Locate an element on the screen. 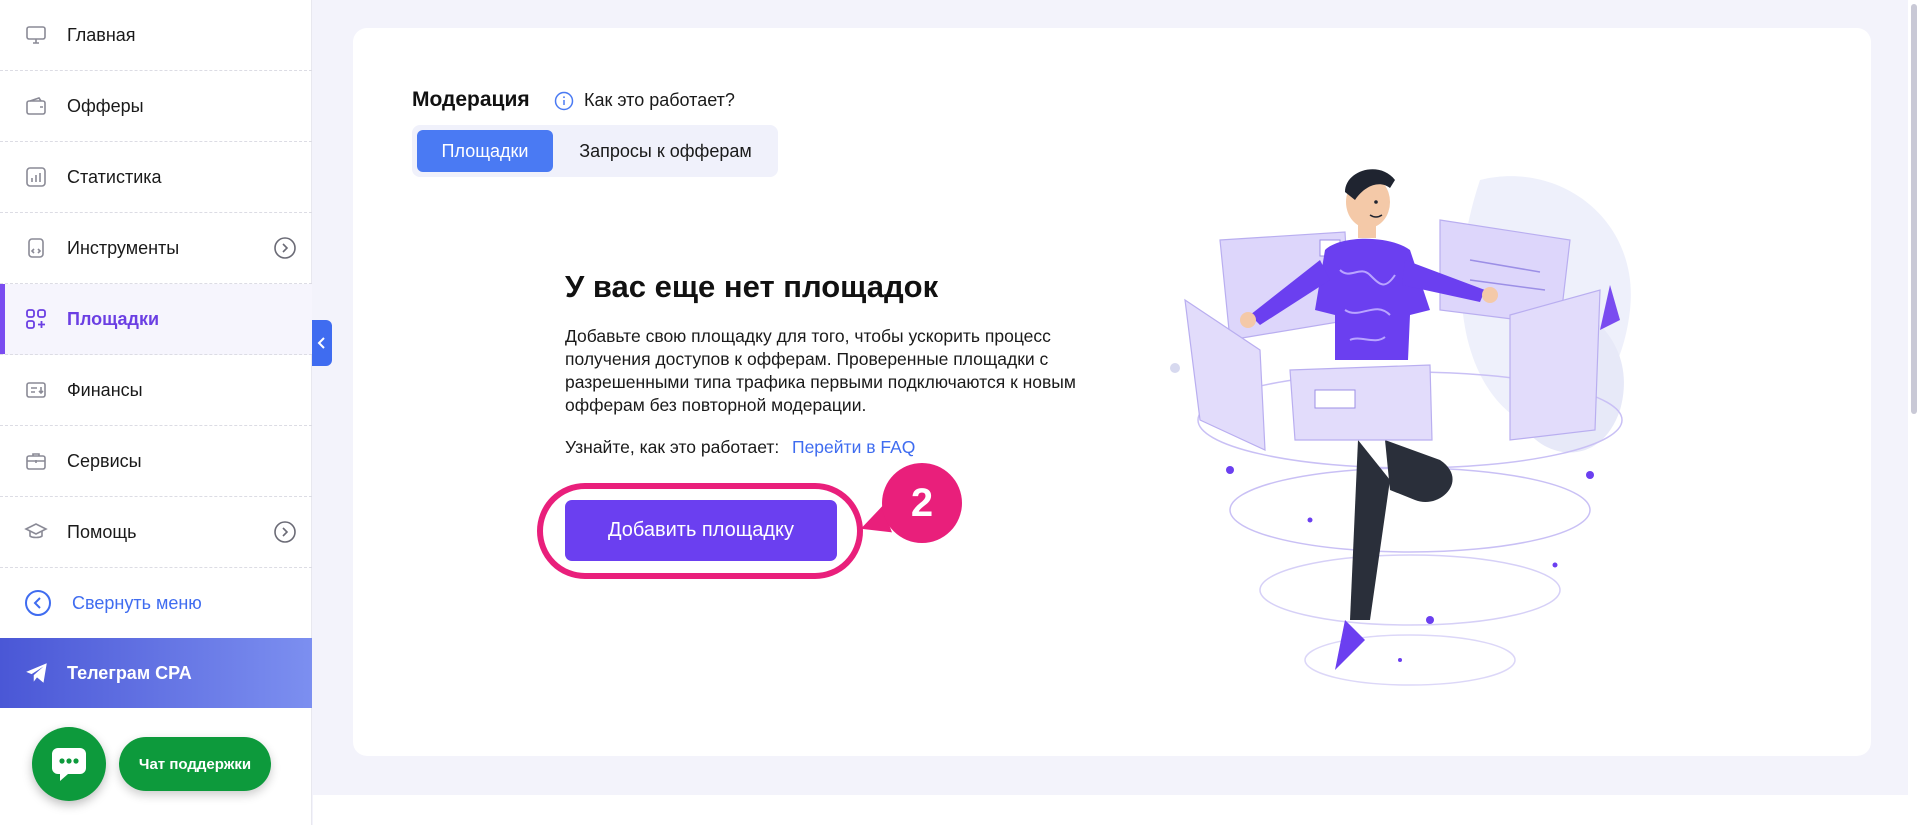 The image size is (1920, 825). sidebar-toggle-button is located at coordinates (322, 343).